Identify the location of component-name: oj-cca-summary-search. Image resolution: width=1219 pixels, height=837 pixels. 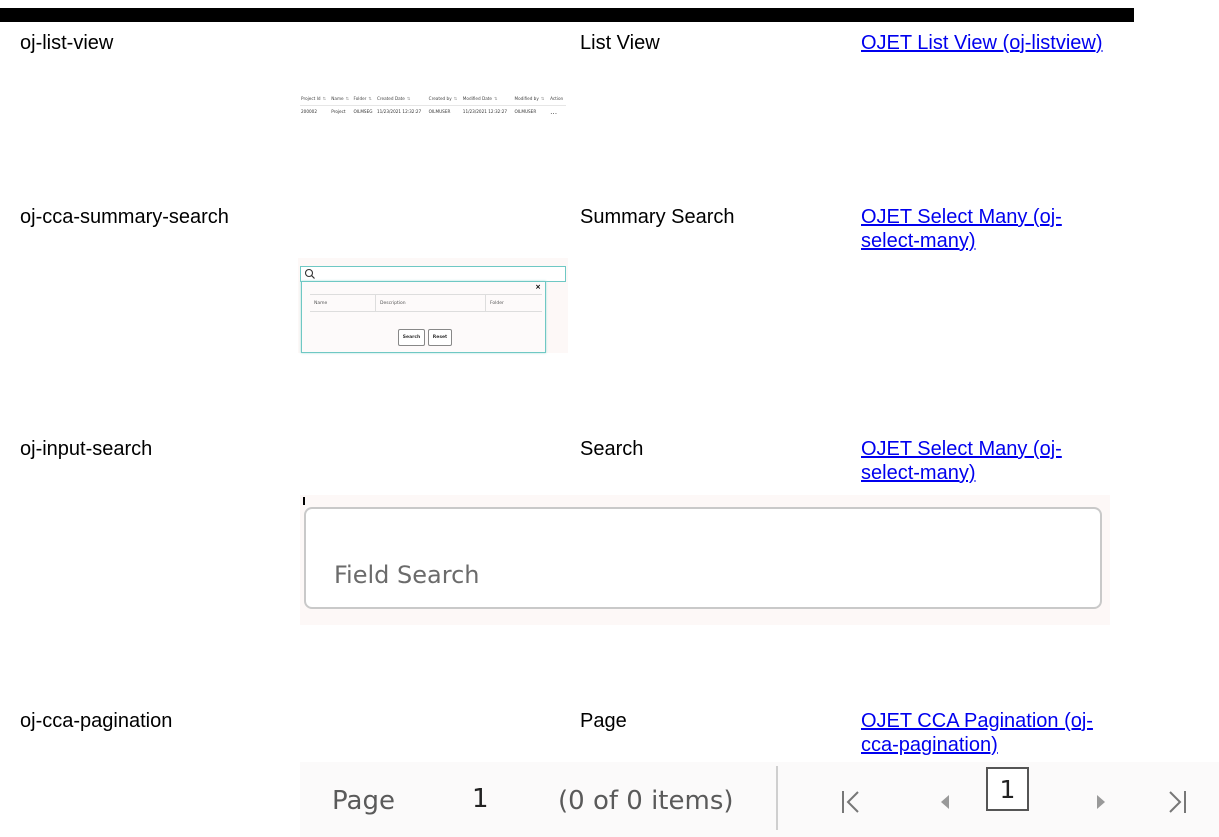
(124, 217).